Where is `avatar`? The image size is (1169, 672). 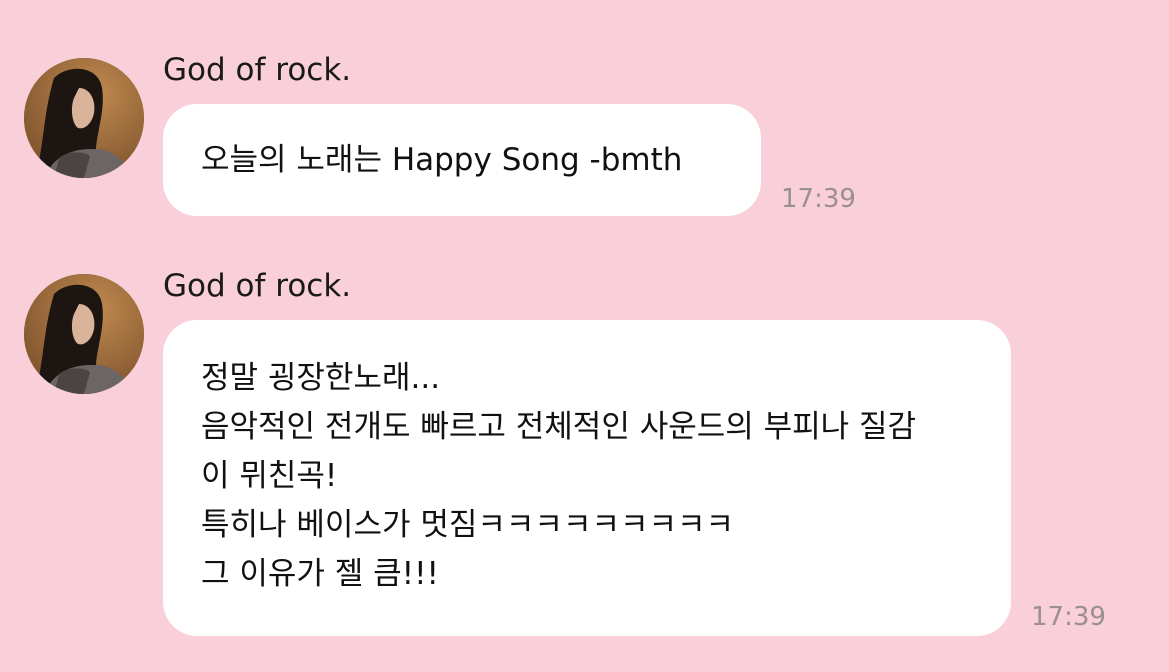
avatar is located at coordinates (84, 334).